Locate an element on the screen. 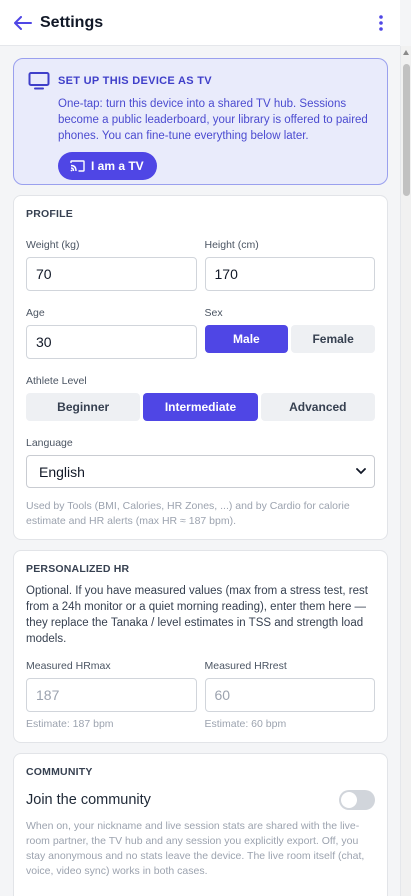 The image size is (411, 896). age-label: Age is located at coordinates (35, 313).